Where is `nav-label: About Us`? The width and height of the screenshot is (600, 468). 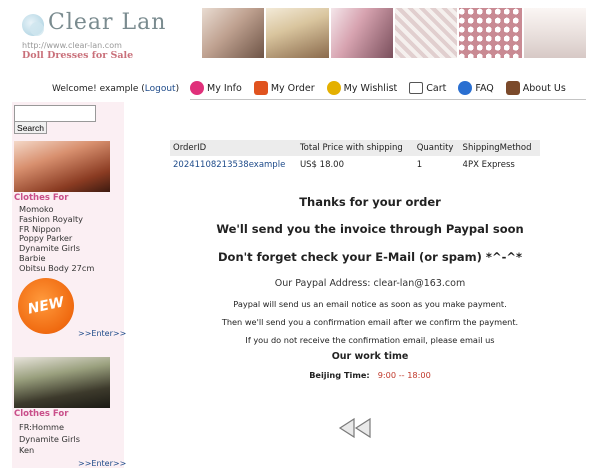
nav-label: About Us is located at coordinates (544, 88).